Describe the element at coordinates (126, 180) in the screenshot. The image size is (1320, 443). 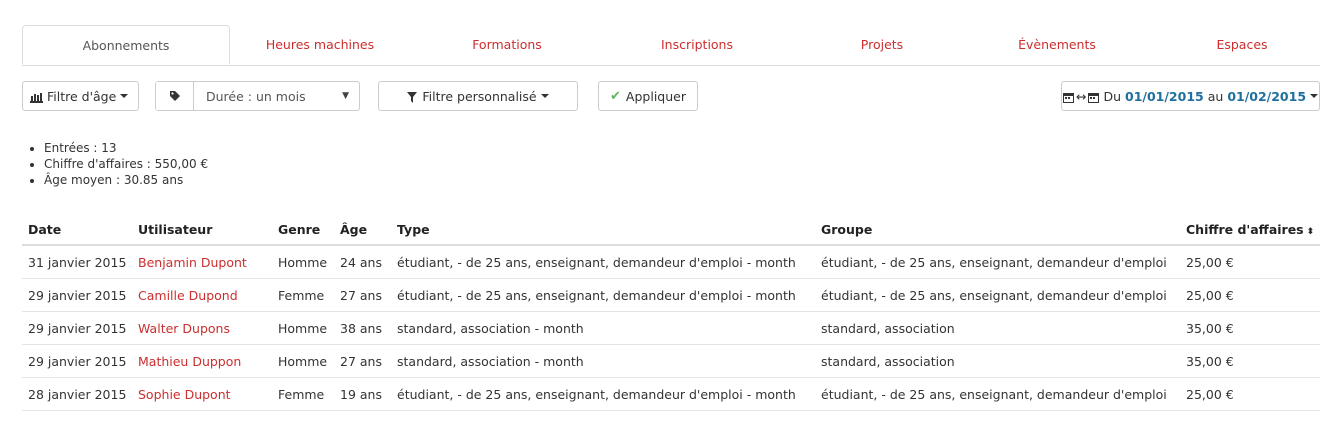
I see `stat-average-age: Âge moyen : 30.85 ans` at that location.